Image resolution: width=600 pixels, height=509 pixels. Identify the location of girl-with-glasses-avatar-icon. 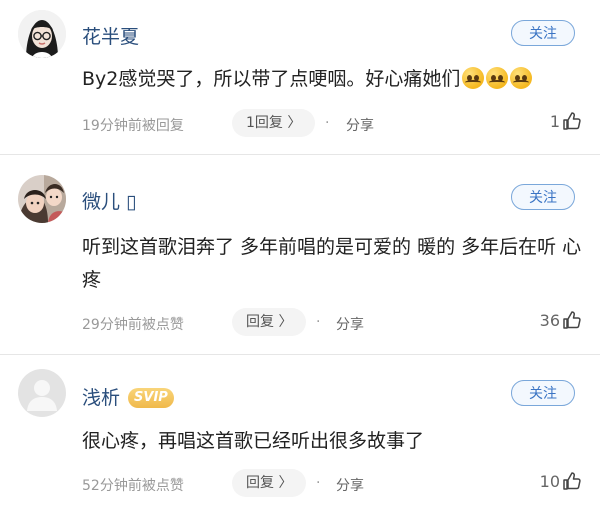
(42, 34).